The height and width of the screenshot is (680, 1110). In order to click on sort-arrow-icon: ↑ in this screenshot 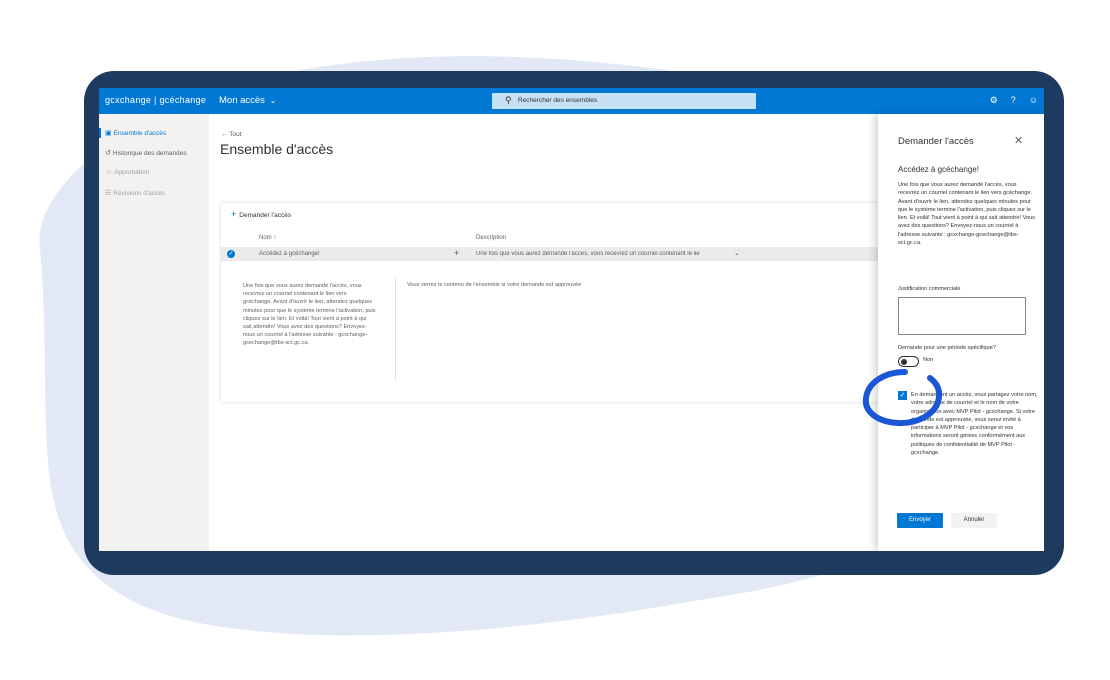, I will do `click(275, 238)`.